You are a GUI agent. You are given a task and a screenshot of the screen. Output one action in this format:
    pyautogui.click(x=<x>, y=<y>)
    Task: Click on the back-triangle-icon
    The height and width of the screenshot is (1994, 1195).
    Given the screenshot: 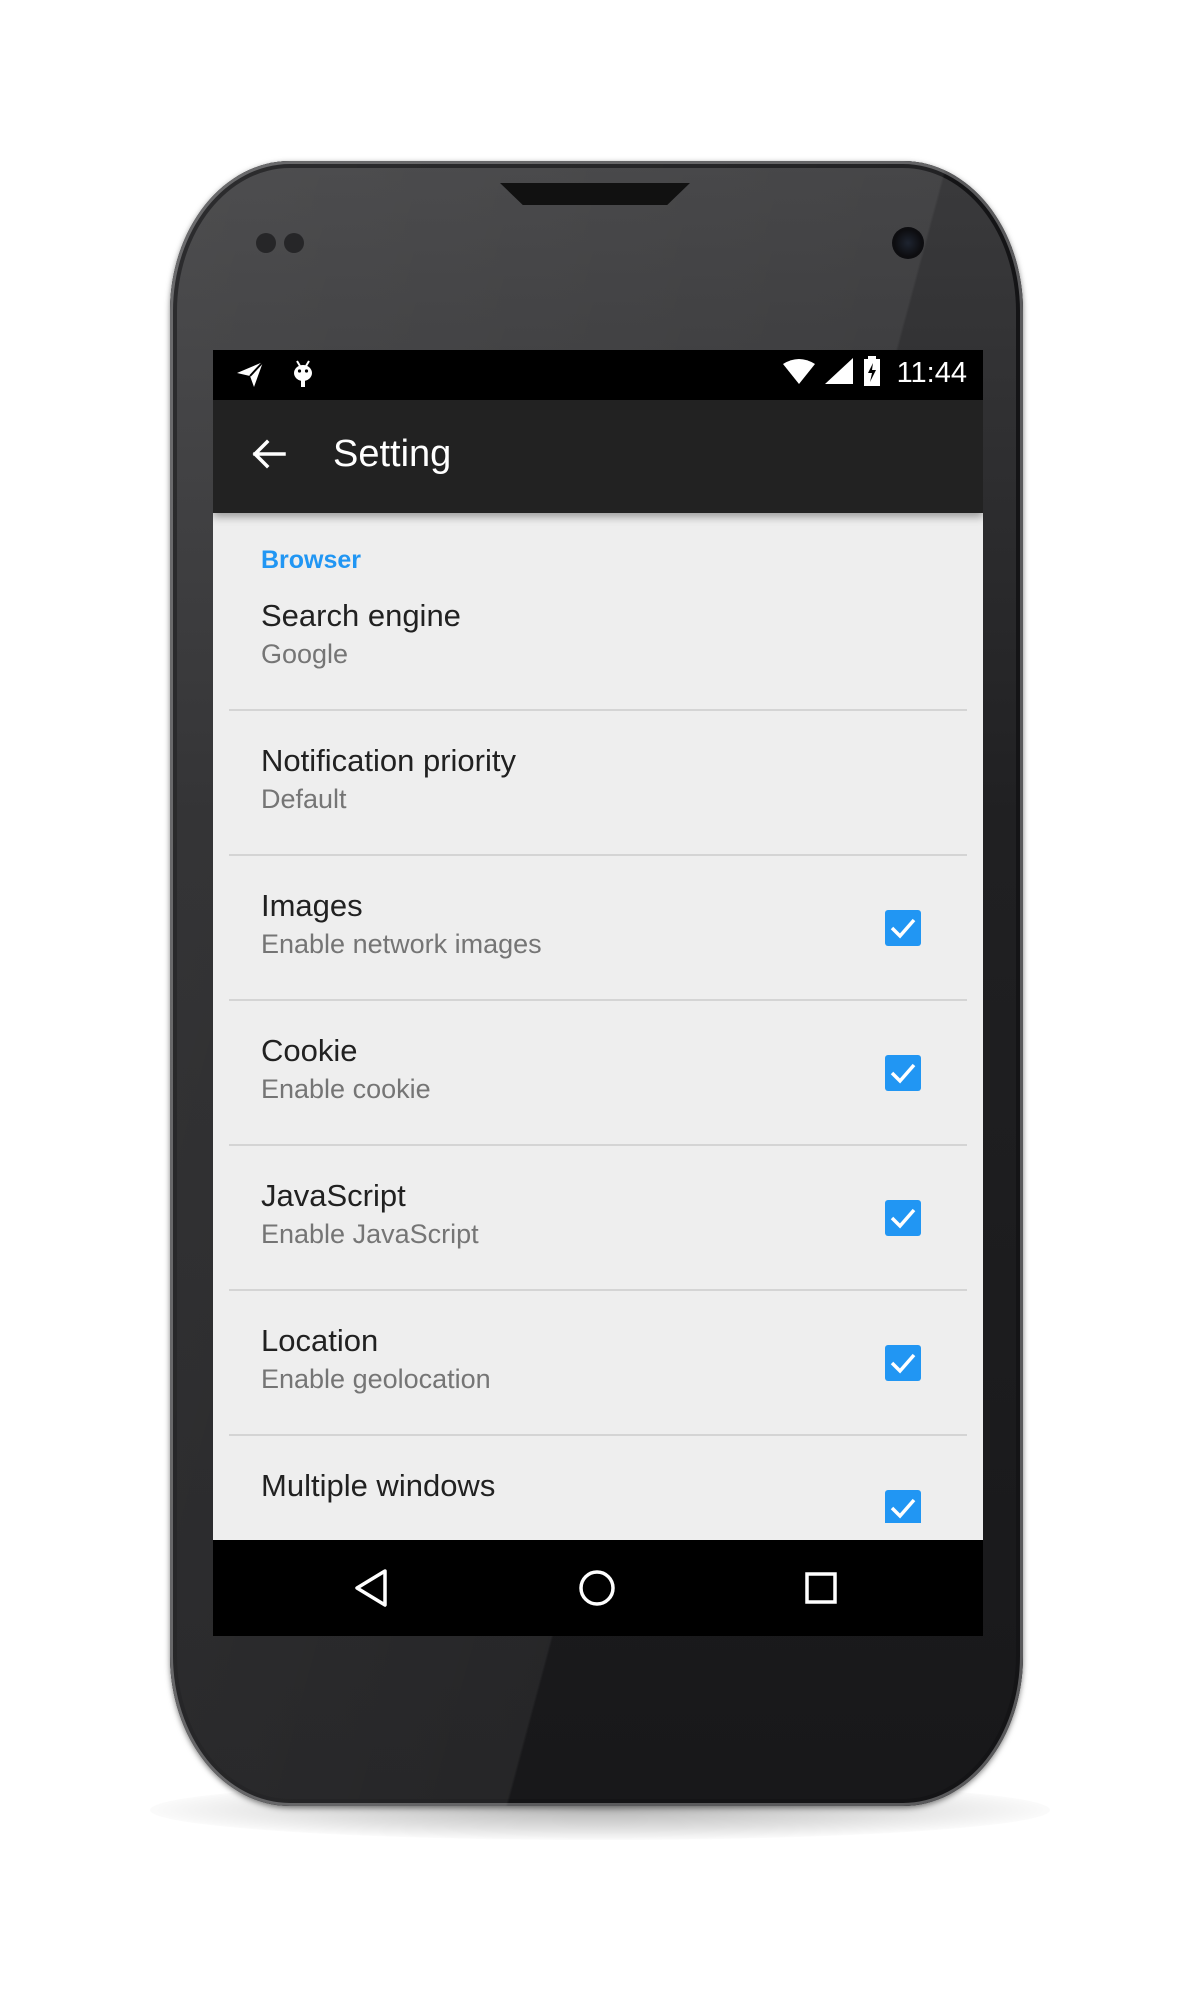 What is the action you would take?
    pyautogui.click(x=371, y=1588)
    